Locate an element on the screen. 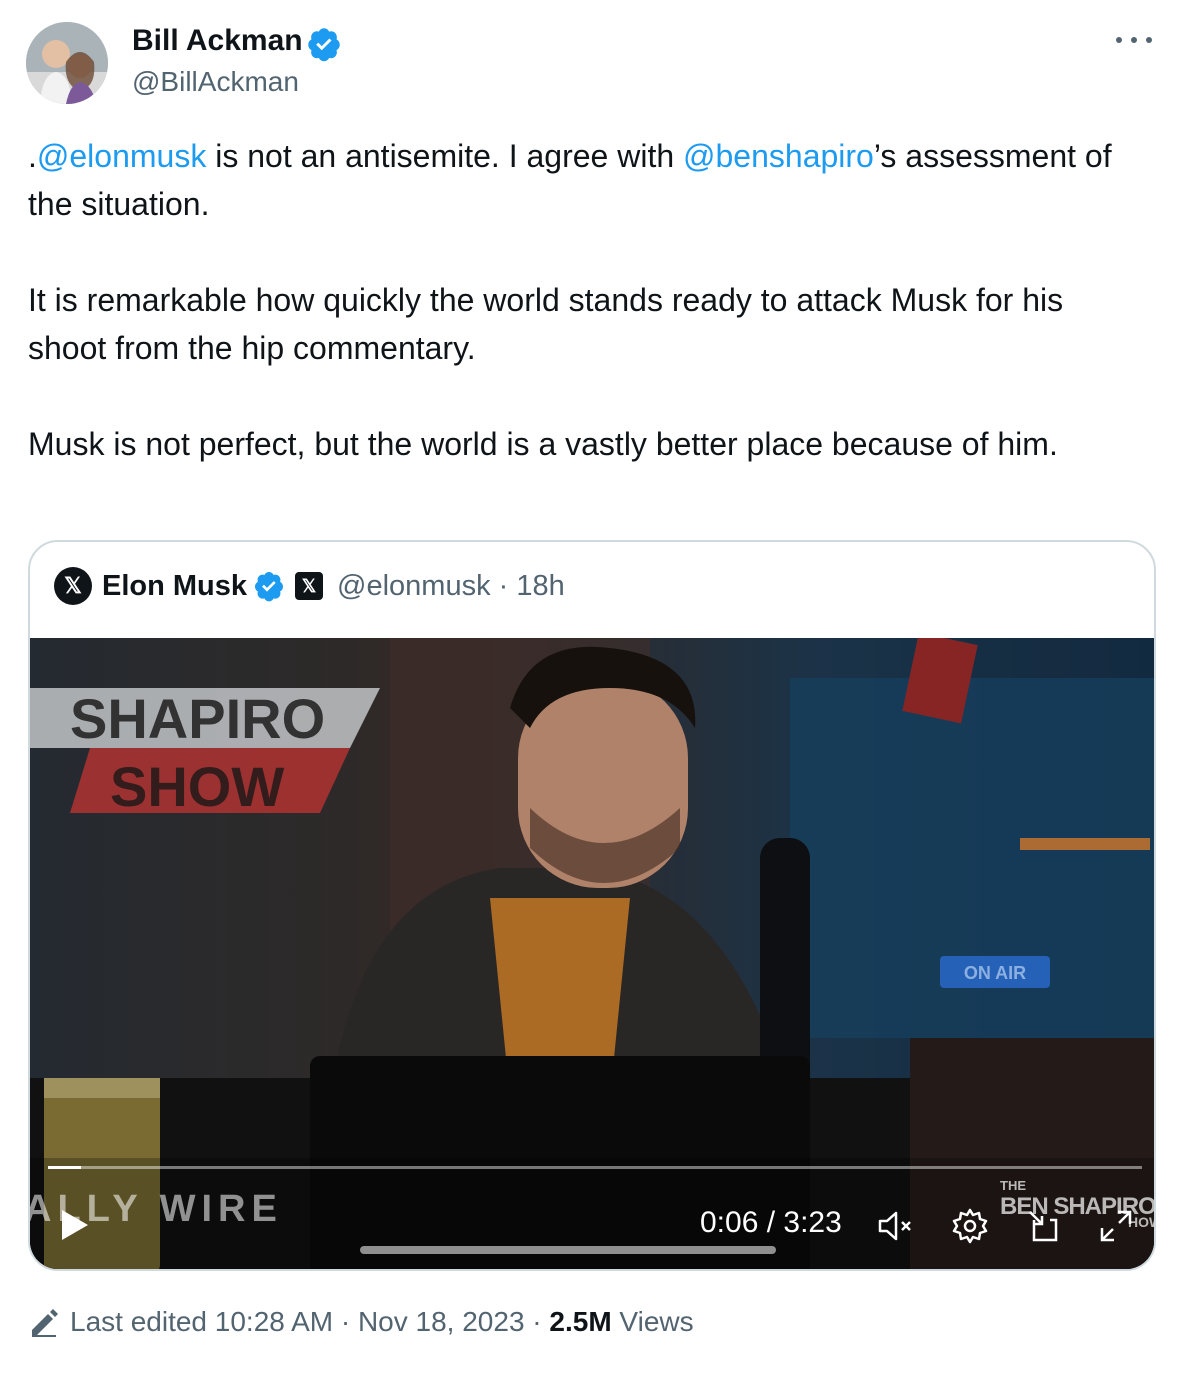  author-name: Bill Ackman is located at coordinates (217, 41).